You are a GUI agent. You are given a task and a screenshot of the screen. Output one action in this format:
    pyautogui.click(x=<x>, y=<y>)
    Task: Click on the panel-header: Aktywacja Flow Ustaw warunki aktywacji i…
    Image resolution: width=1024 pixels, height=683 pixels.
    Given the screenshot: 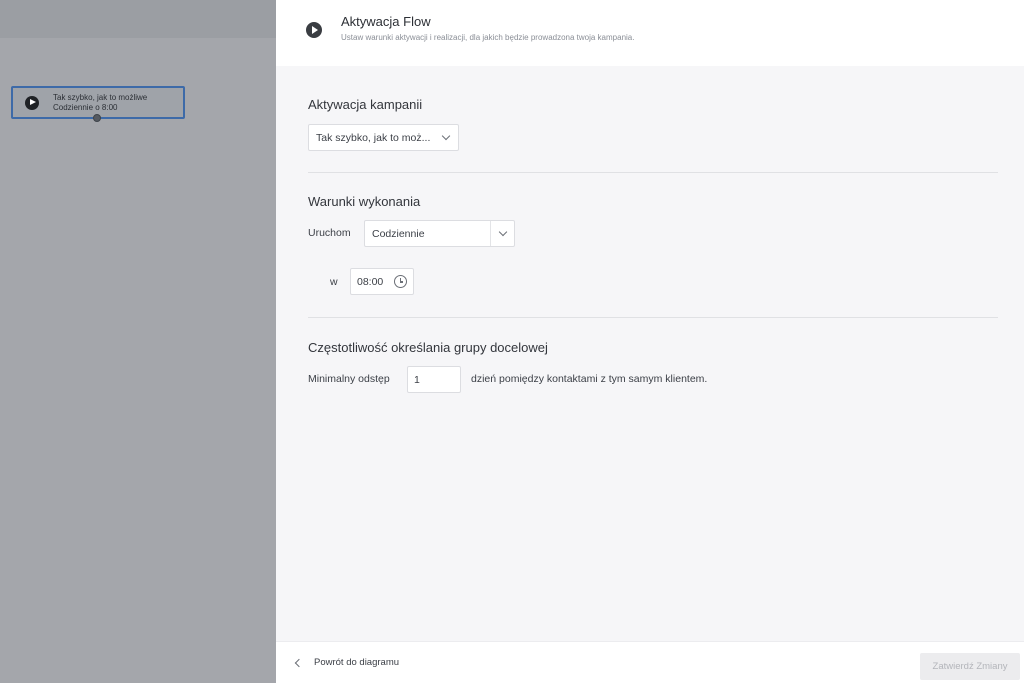 What is the action you would take?
    pyautogui.click(x=650, y=33)
    